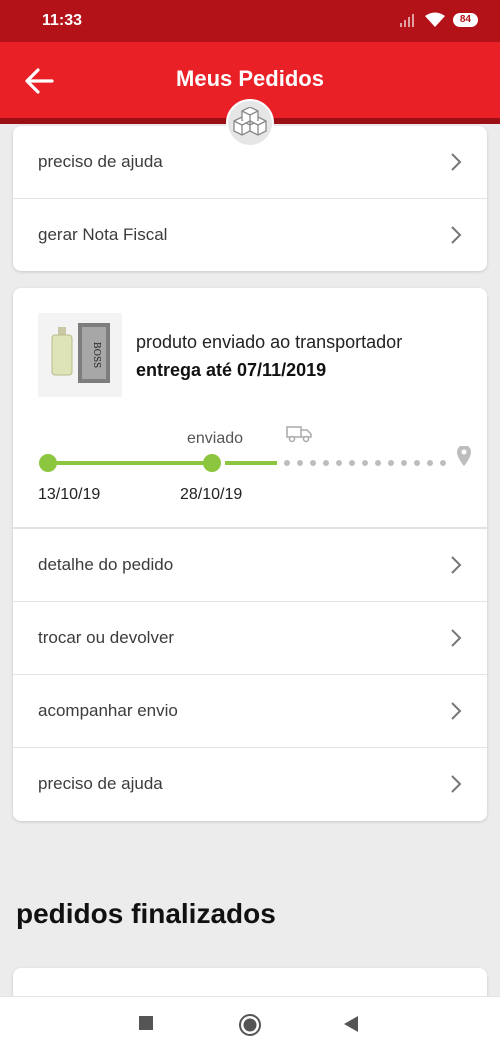  Describe the element at coordinates (106, 564) in the screenshot. I see `row-label: detalhe do pedido` at that location.